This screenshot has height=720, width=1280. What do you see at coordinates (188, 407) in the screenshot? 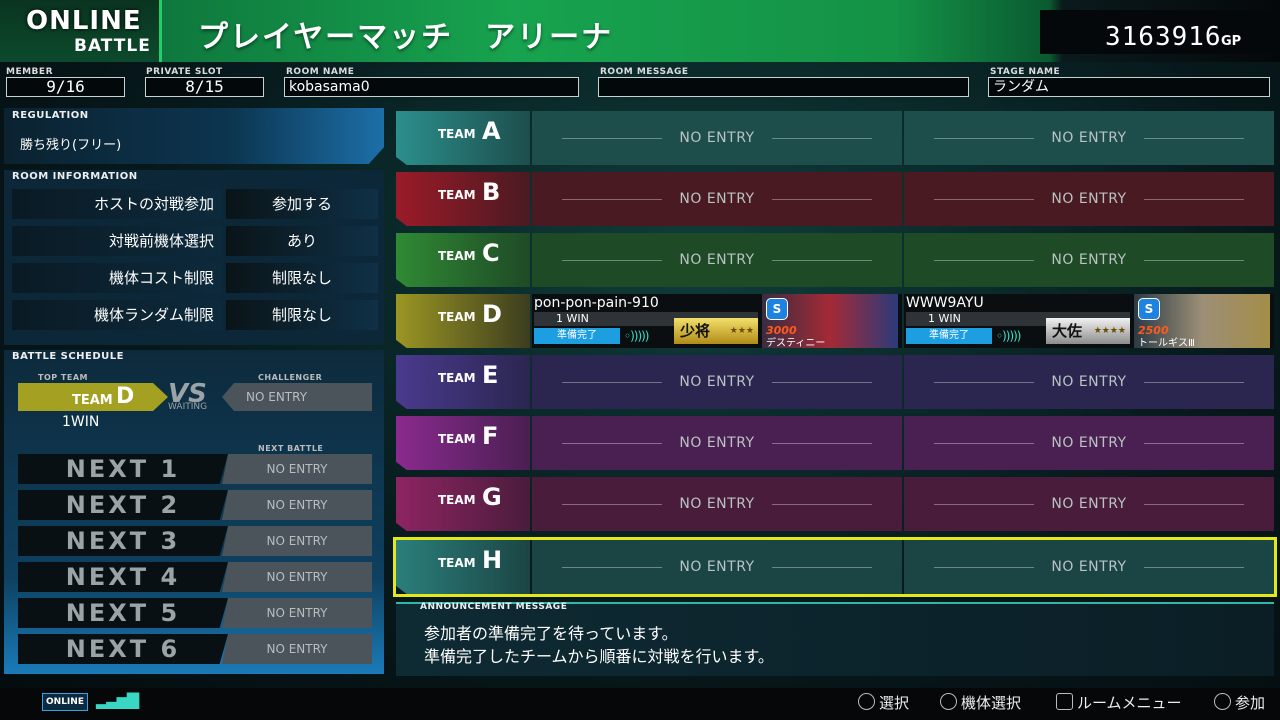
I see `waiting-label: WAITING` at bounding box center [188, 407].